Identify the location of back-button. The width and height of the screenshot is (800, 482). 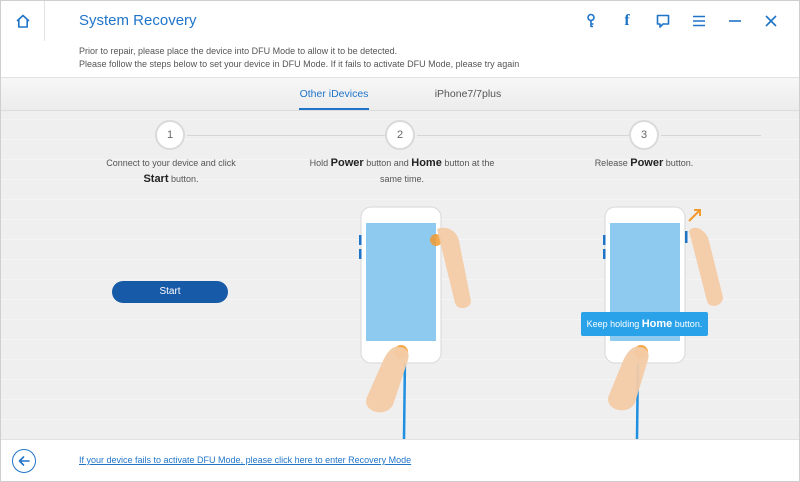
(24, 461).